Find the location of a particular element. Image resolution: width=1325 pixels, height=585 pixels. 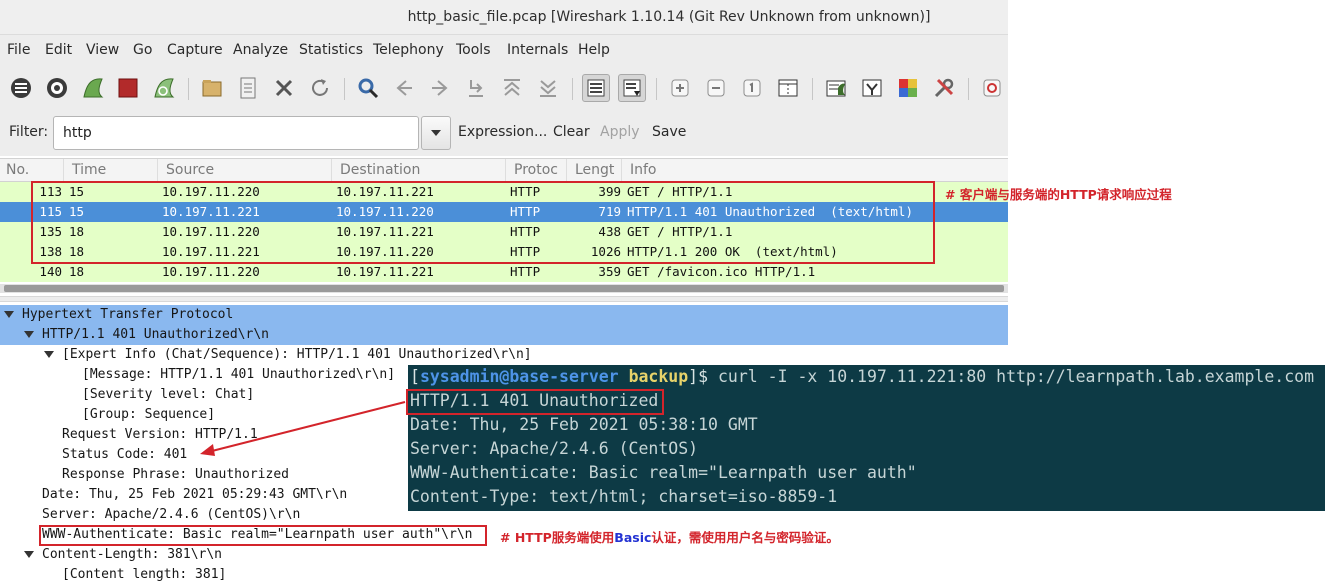

prompt-bracket: ]$ is located at coordinates (703, 376).